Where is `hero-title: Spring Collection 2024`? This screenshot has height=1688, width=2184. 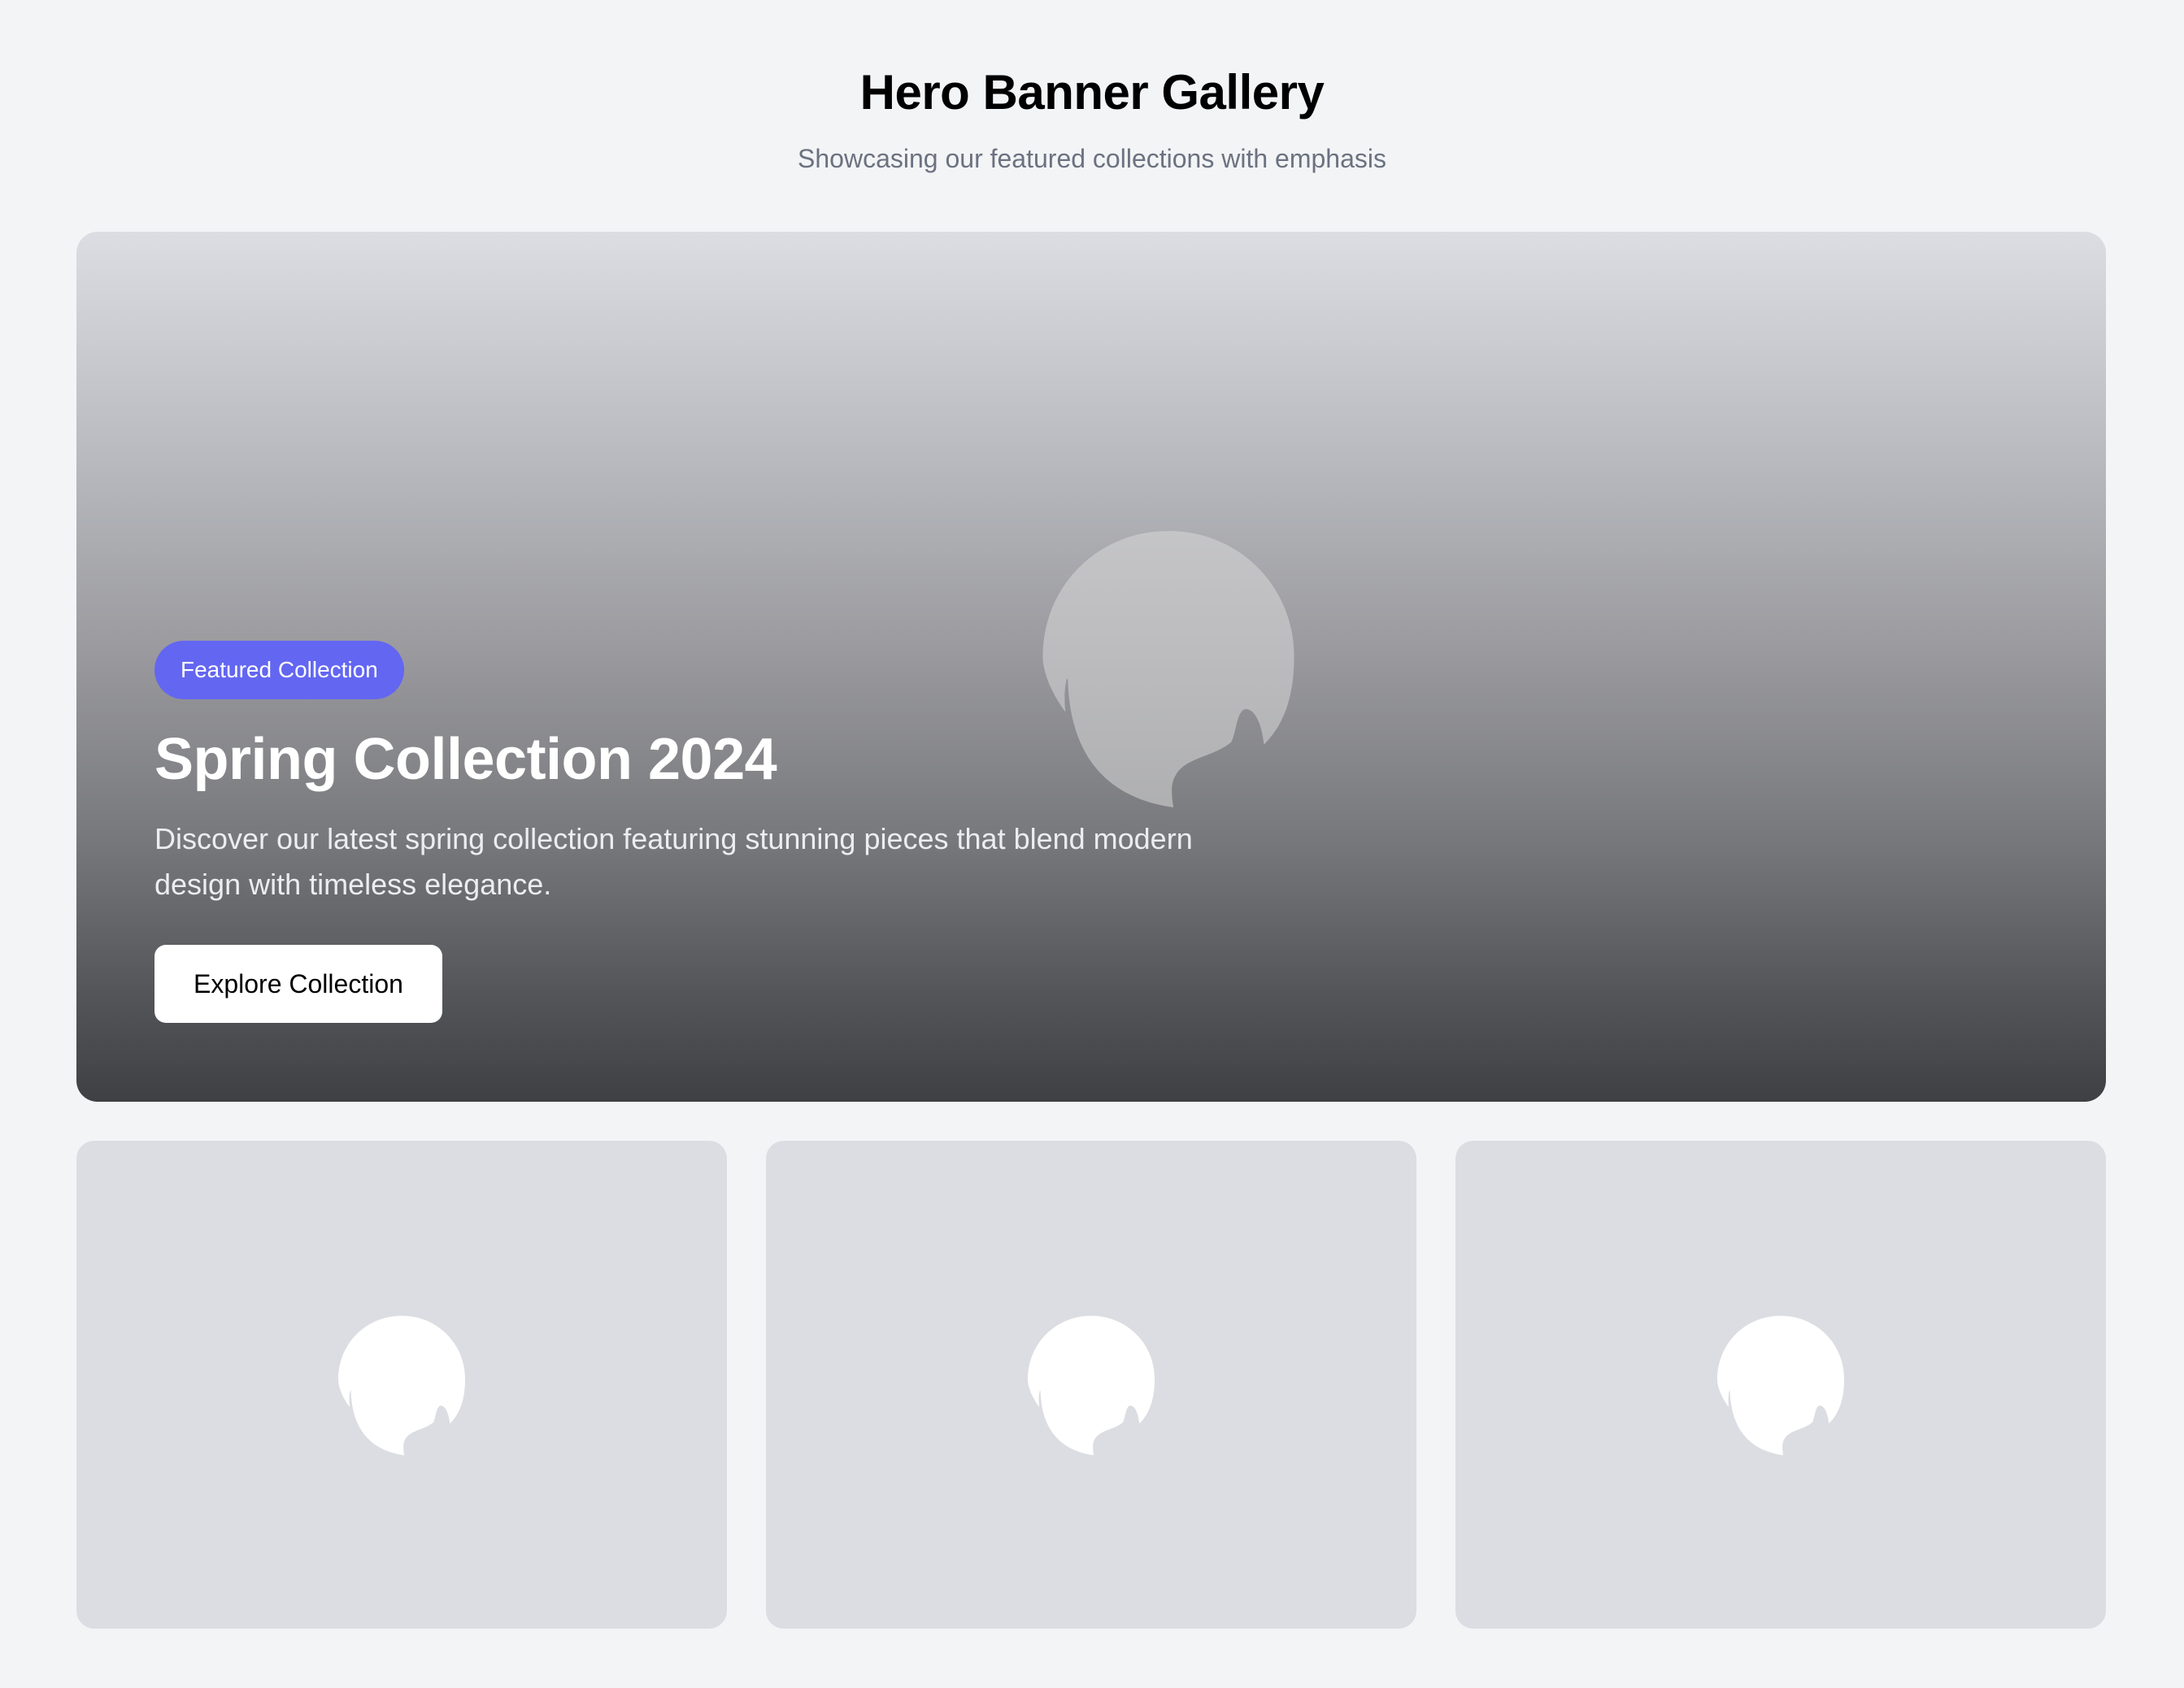 hero-title: Spring Collection 2024 is located at coordinates (466, 759).